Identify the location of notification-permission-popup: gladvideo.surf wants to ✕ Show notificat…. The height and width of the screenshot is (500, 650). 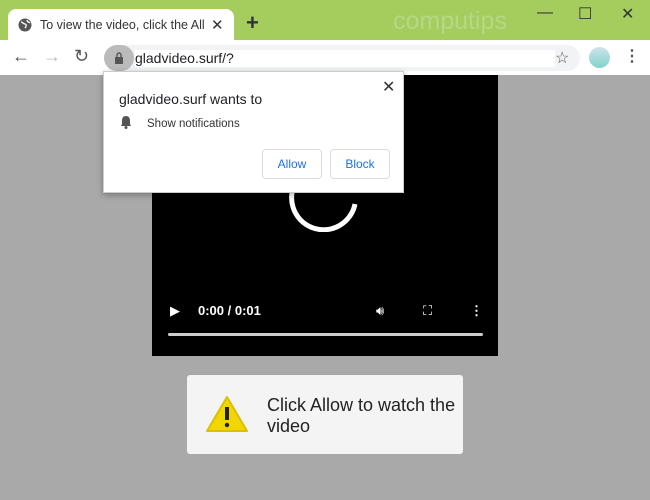
(253, 132).